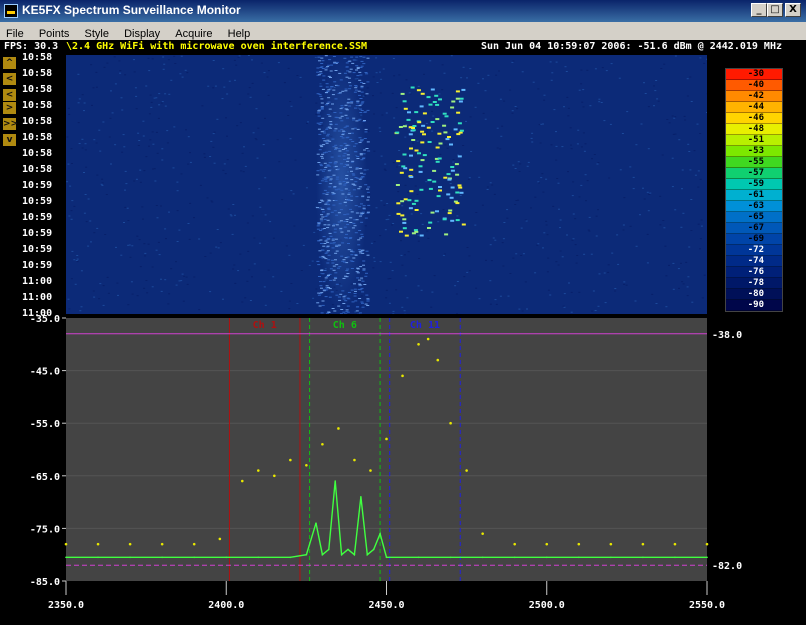 The width and height of the screenshot is (806, 625). I want to click on menu-points: Points, so click(54, 33).